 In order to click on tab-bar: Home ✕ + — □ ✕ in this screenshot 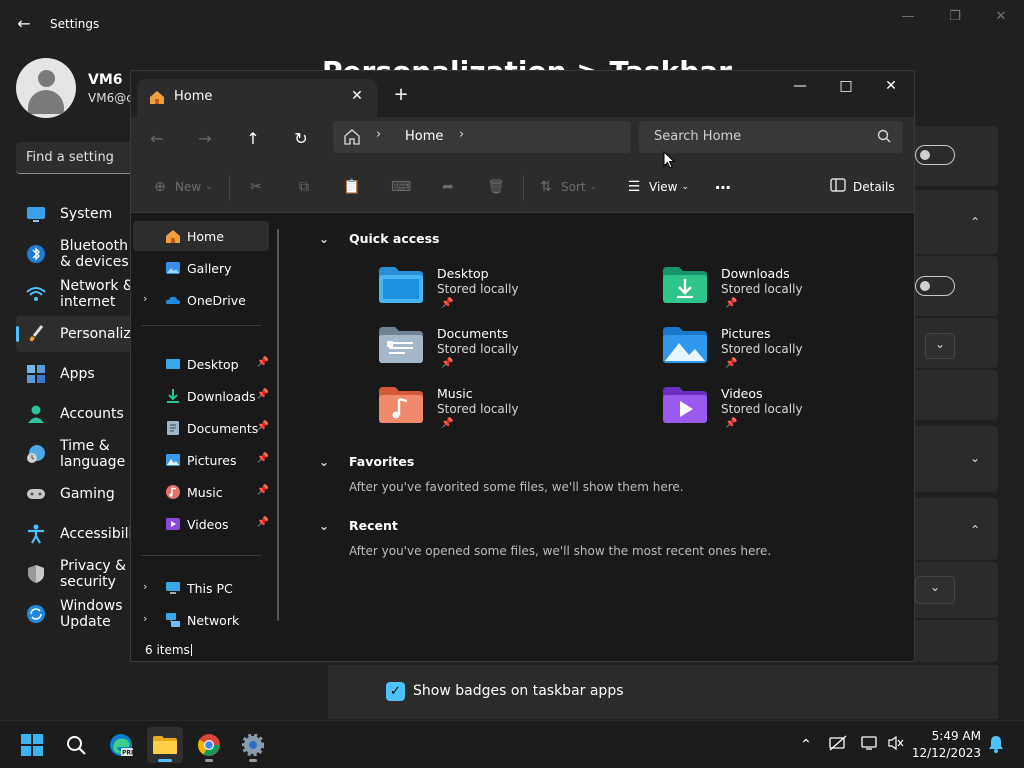, I will do `click(522, 94)`.